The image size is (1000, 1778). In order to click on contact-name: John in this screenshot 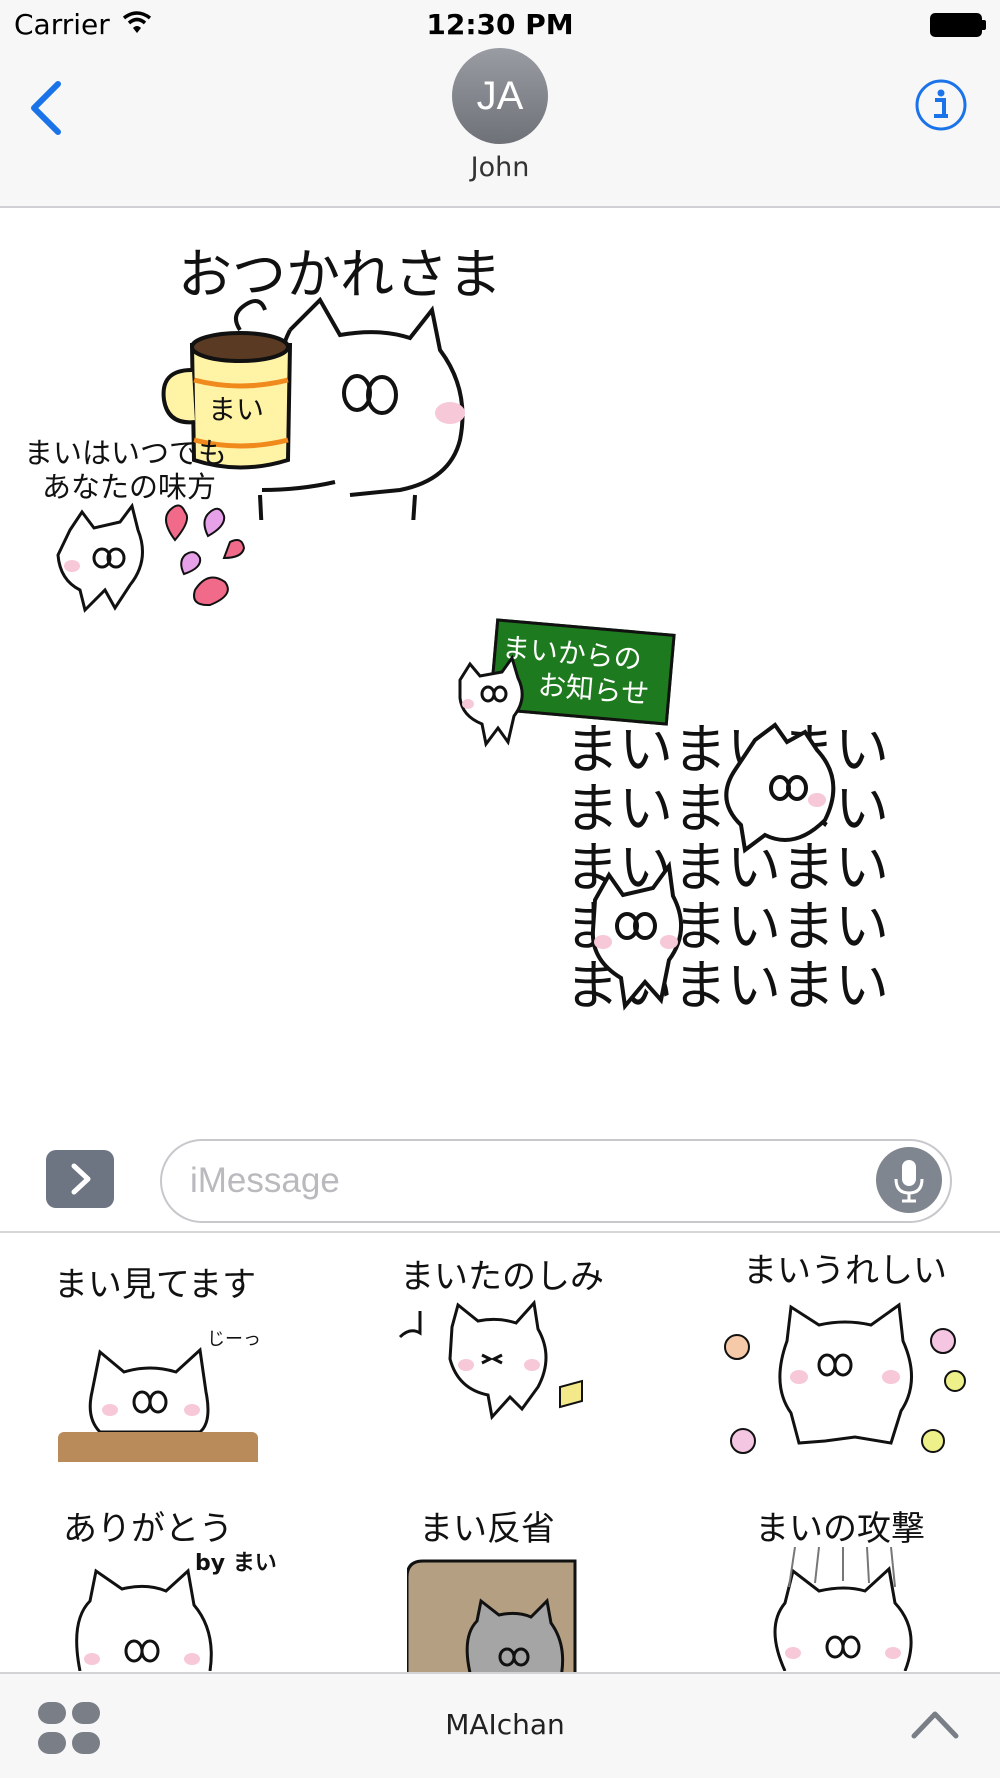, I will do `click(500, 167)`.